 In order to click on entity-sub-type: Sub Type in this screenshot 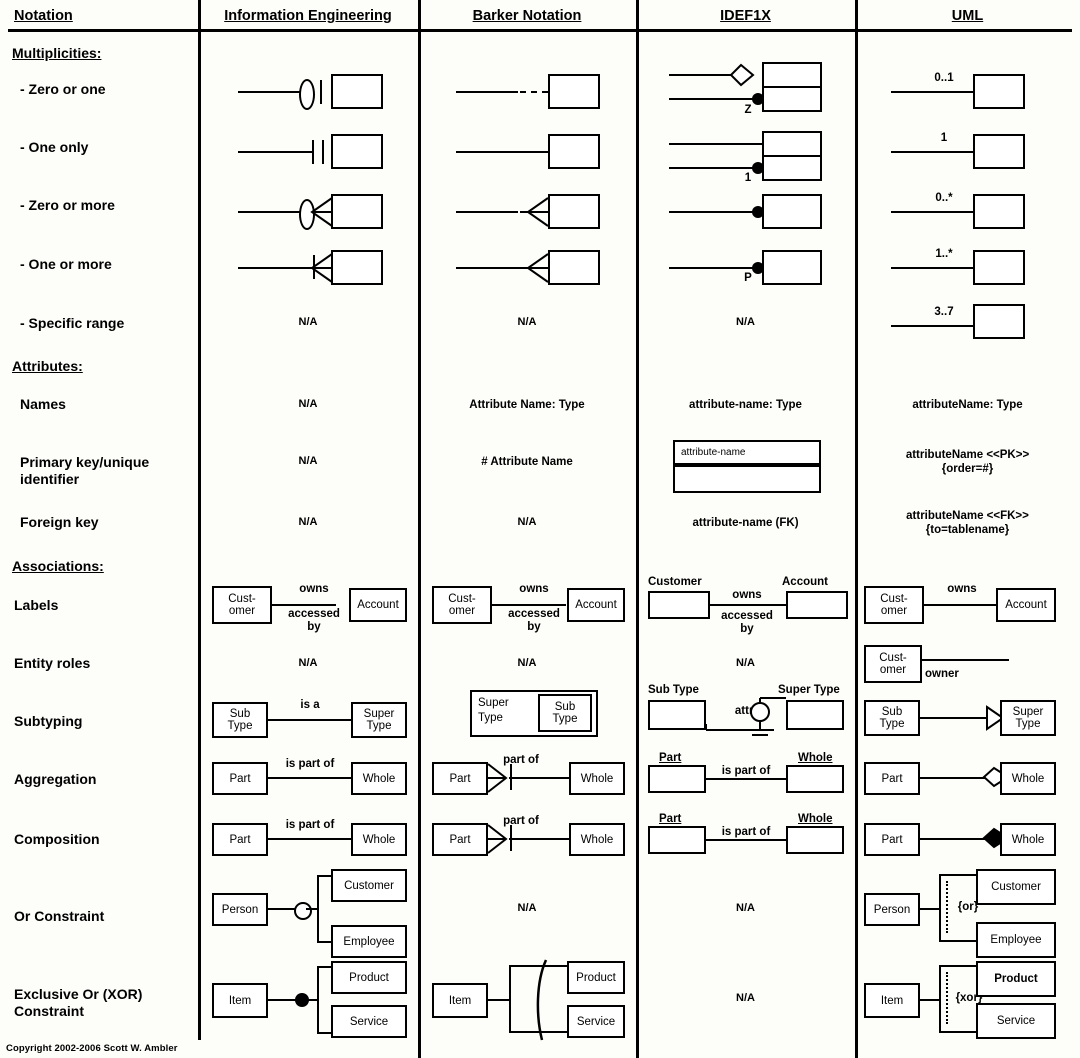, I will do `click(240, 720)`.